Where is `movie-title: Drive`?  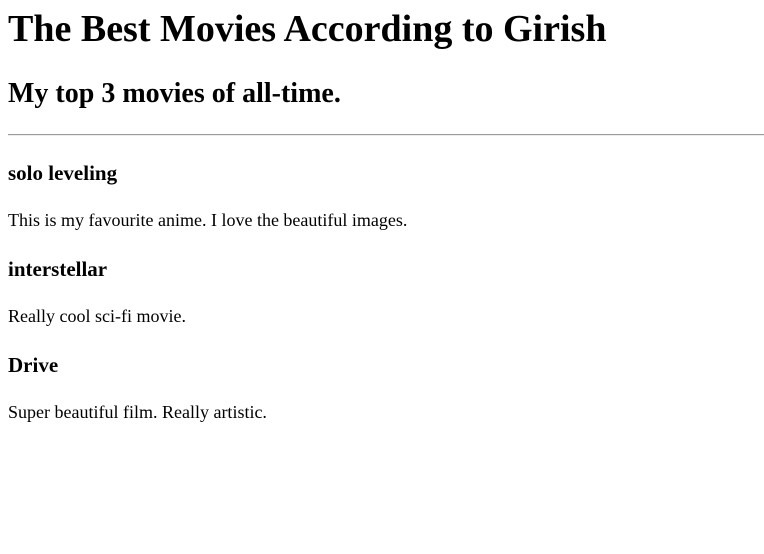
movie-title: Drive is located at coordinates (33, 365).